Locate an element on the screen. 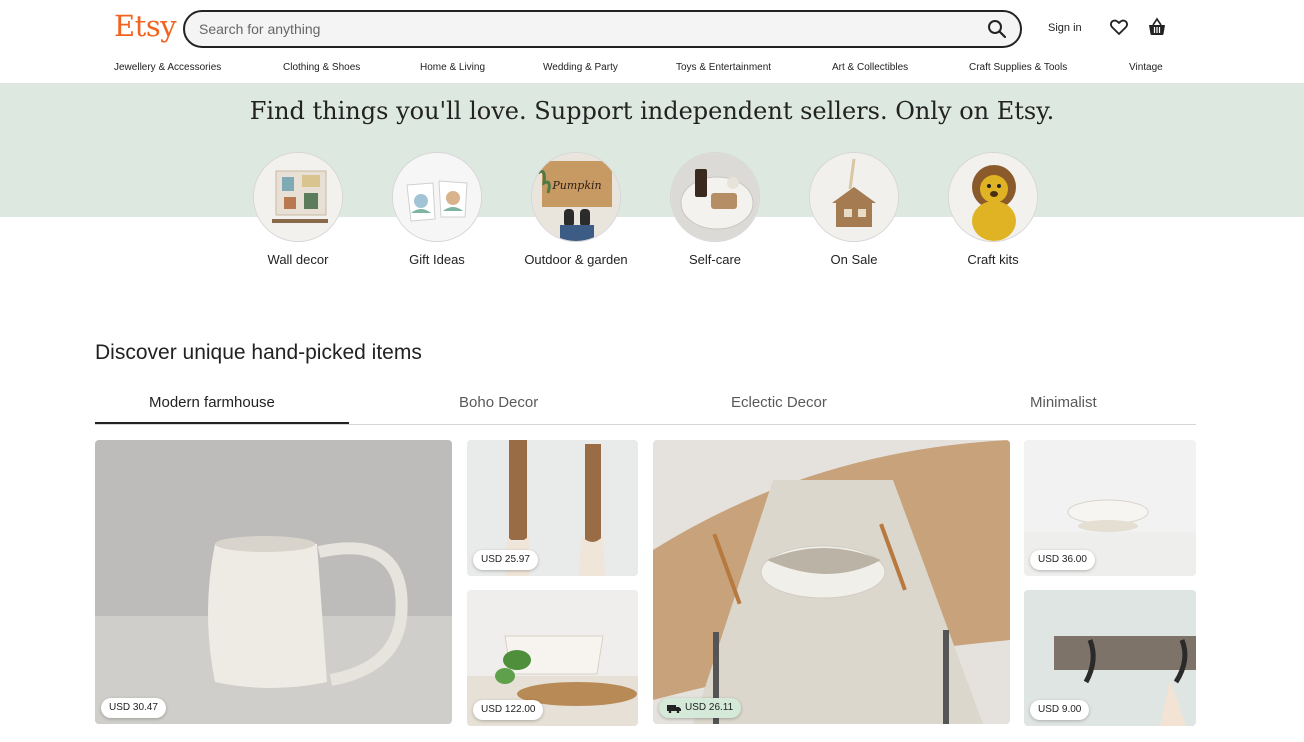 The image size is (1304, 742). svg-text: Pumpkin is located at coordinates (576, 185).